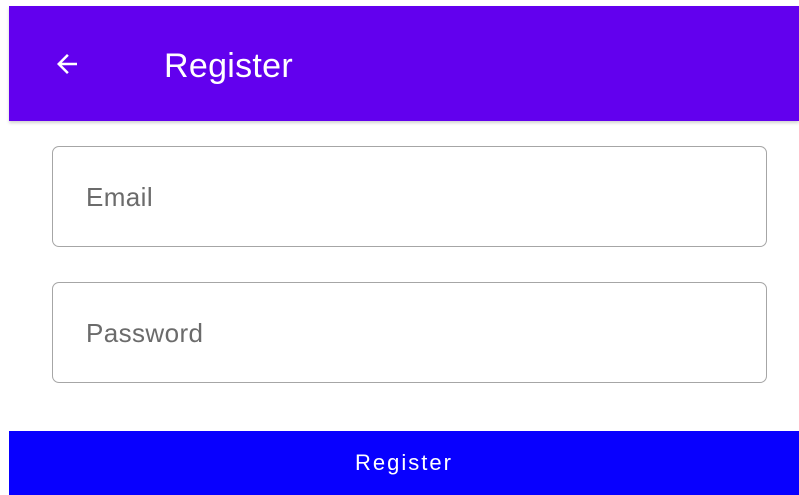 Image resolution: width=799 pixels, height=495 pixels. I want to click on register-button-label: Register, so click(404, 462).